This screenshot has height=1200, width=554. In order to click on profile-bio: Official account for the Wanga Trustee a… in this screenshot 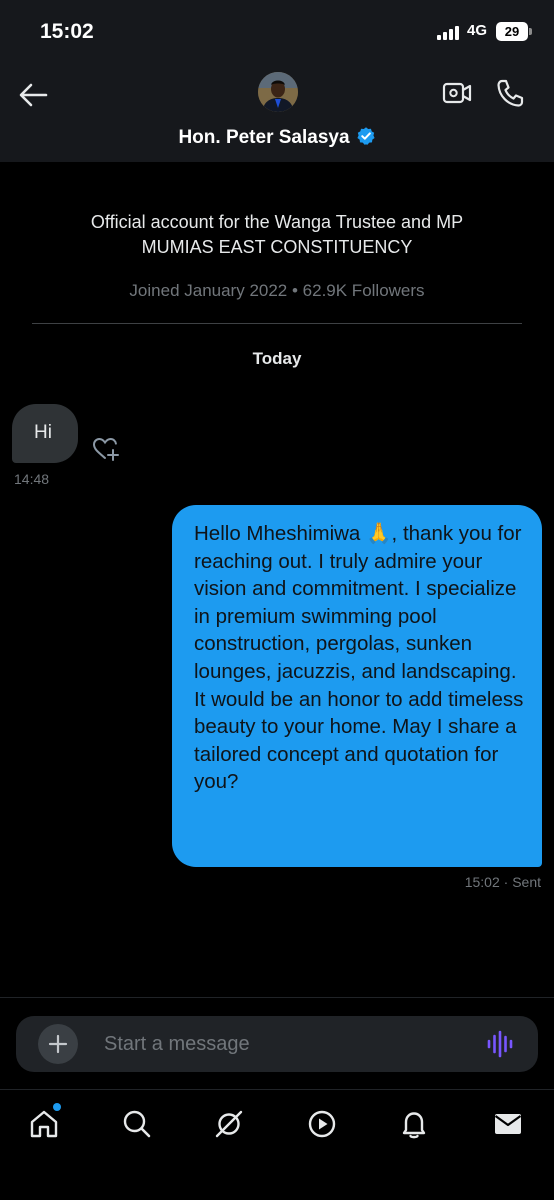, I will do `click(277, 235)`.